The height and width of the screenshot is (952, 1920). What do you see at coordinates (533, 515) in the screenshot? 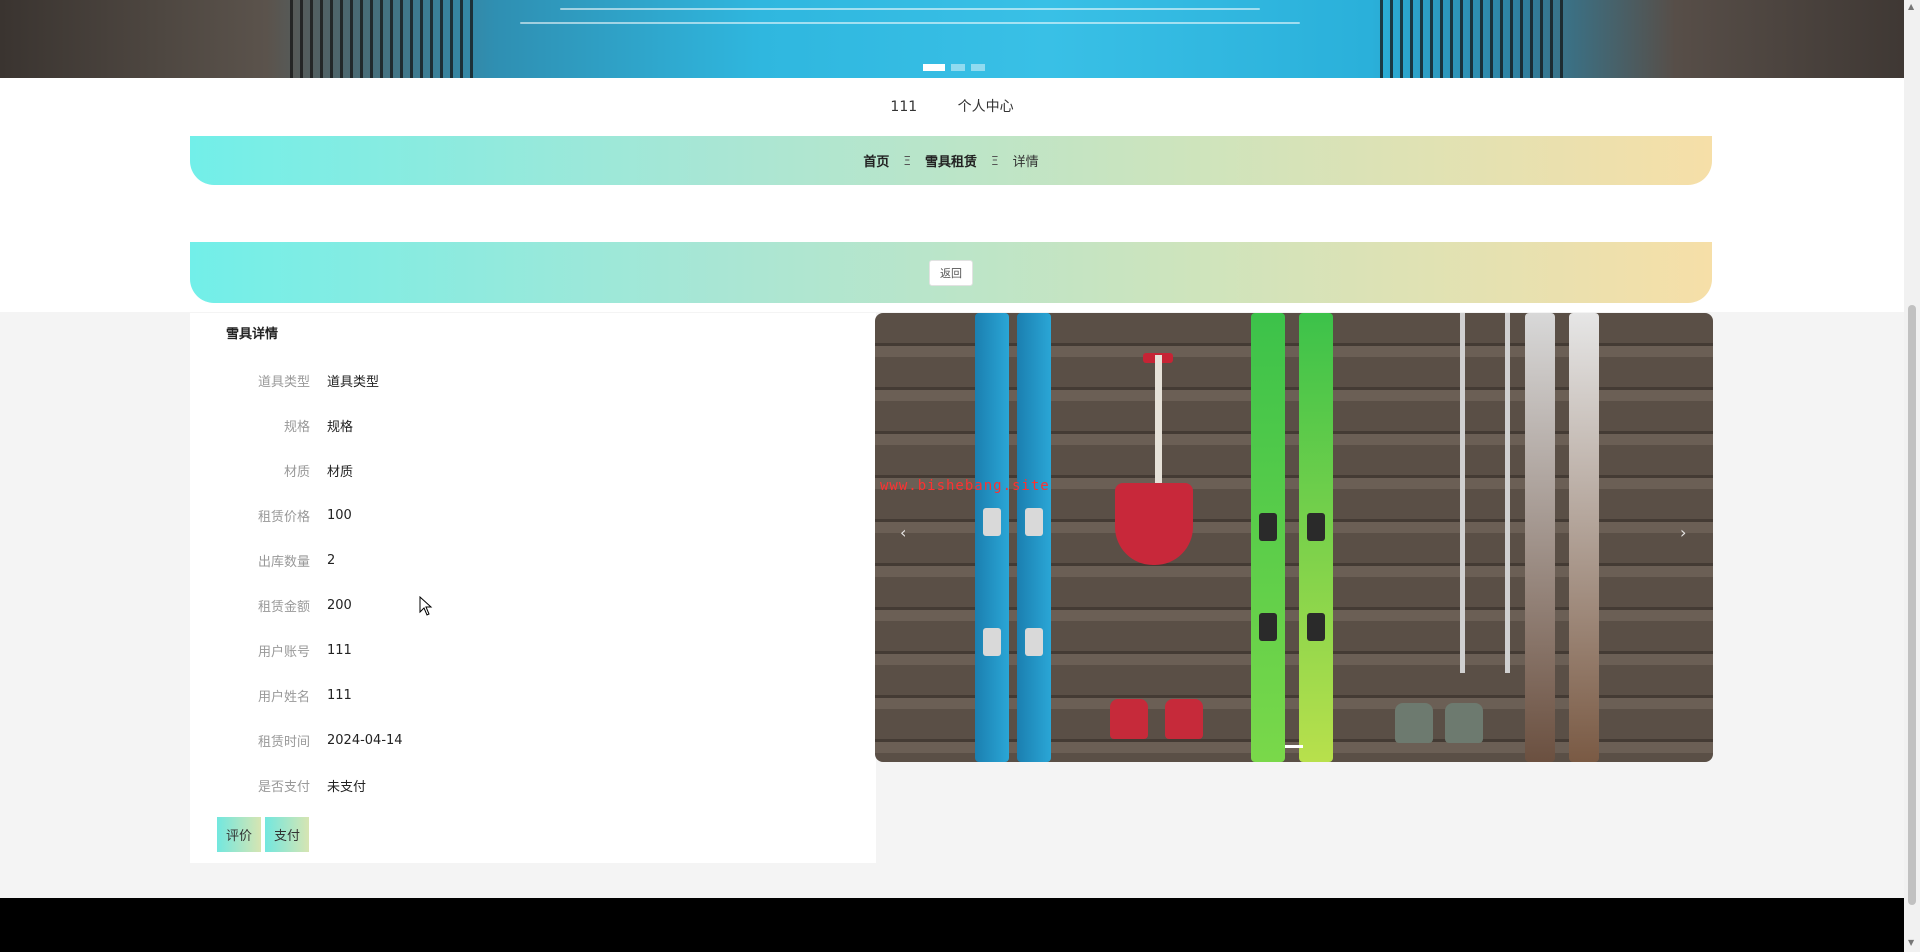
I see `detail-row: 租赁价格 100` at bounding box center [533, 515].